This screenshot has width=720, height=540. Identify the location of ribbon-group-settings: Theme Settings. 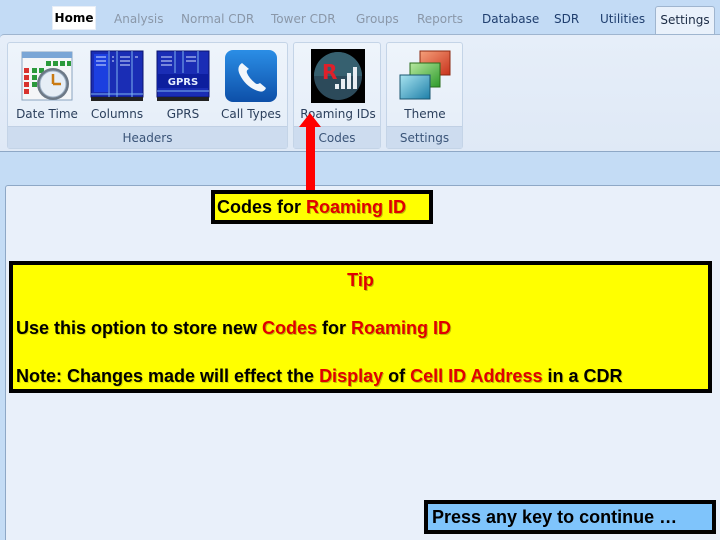
(424, 95).